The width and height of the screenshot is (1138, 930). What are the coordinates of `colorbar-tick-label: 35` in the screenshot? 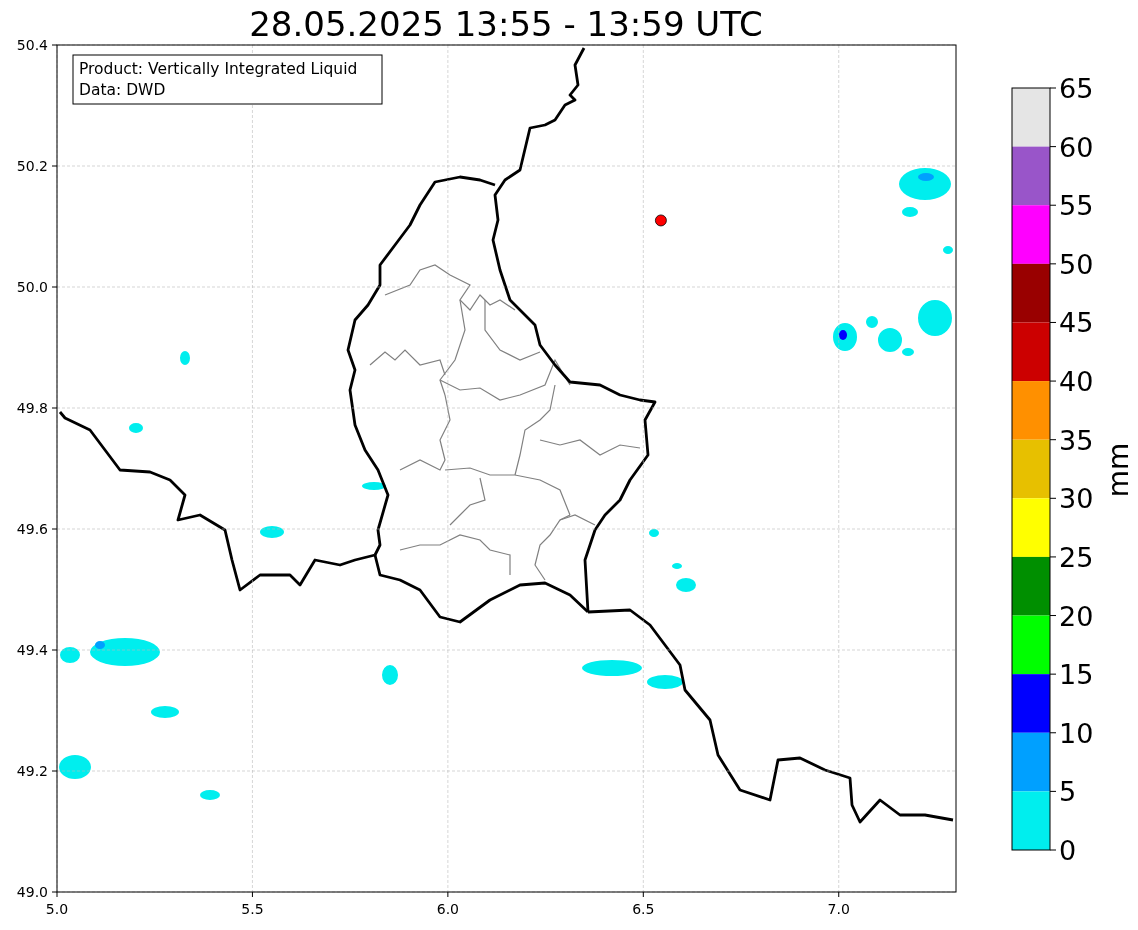 It's located at (1076, 440).